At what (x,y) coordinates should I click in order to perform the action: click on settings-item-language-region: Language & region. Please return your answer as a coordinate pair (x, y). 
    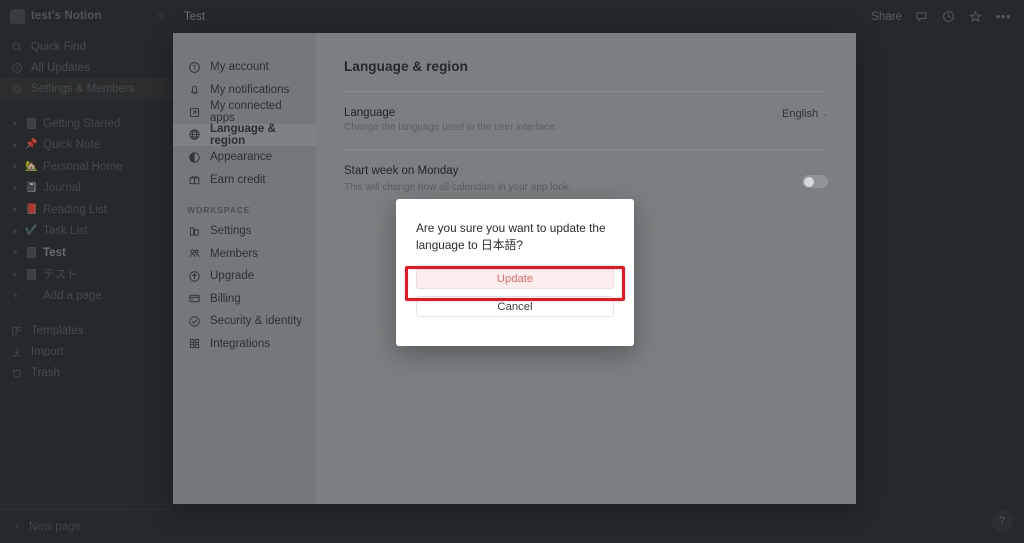
    Looking at the image, I should click on (244, 134).